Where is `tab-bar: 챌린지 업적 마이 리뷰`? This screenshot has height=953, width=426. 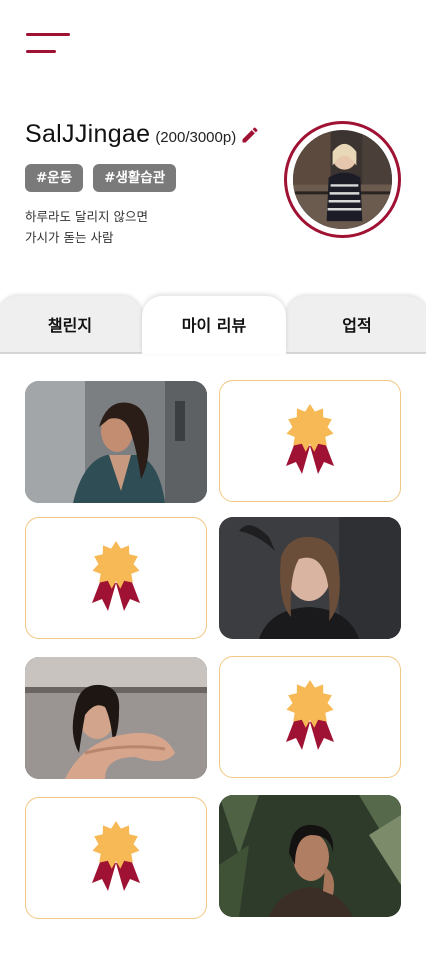 tab-bar: 챌린지 업적 마이 리뷰 is located at coordinates (213, 324).